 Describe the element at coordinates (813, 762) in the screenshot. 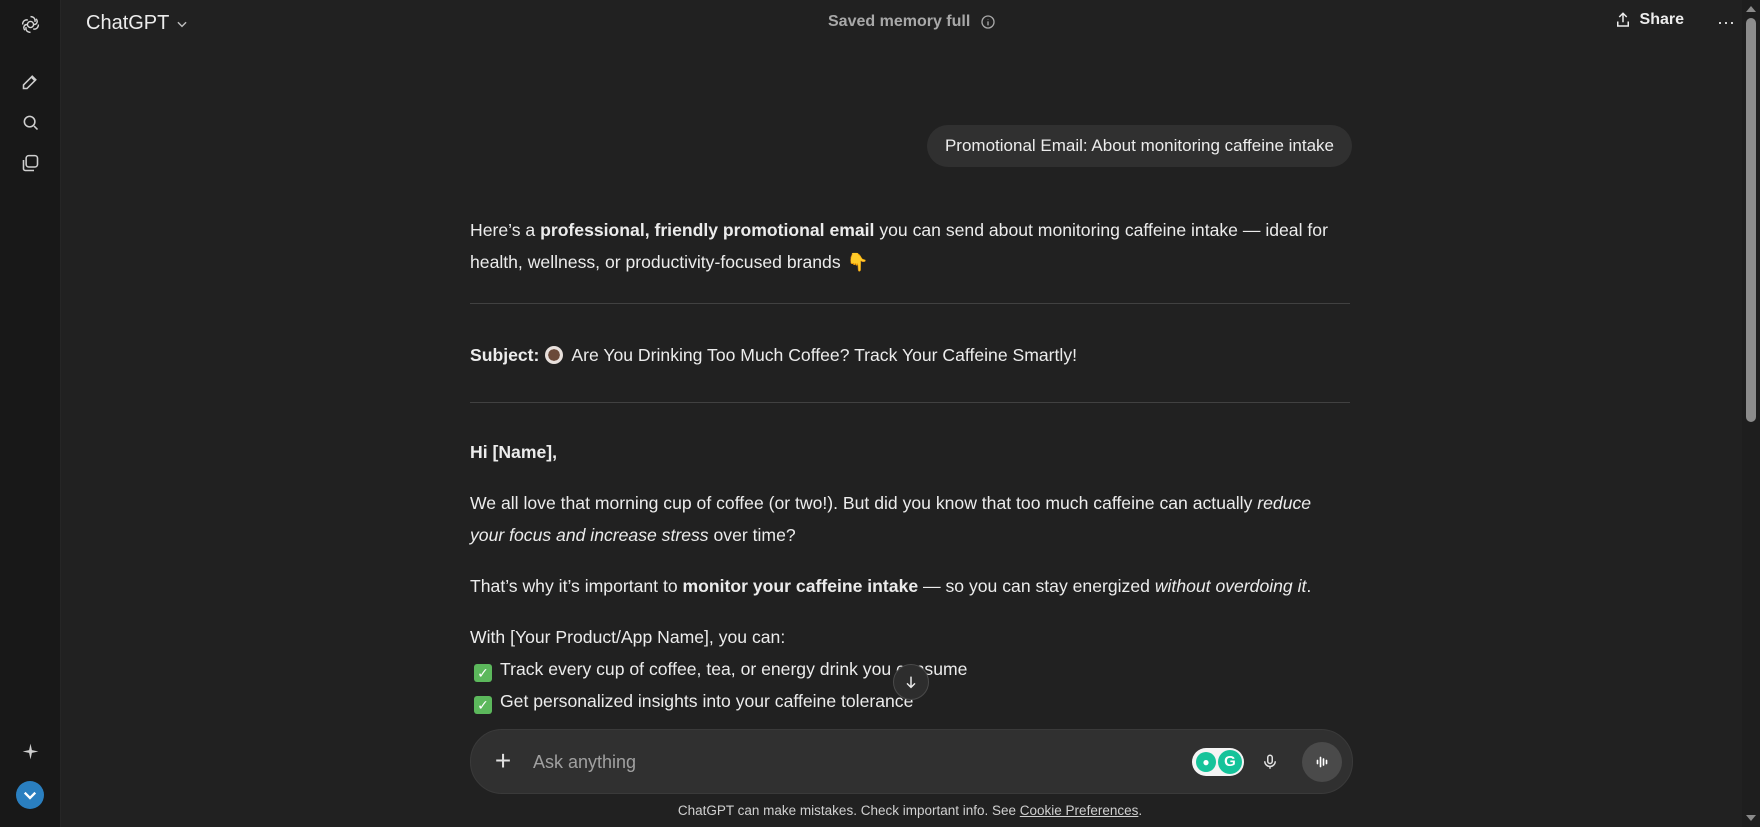

I see `prompt-input` at that location.